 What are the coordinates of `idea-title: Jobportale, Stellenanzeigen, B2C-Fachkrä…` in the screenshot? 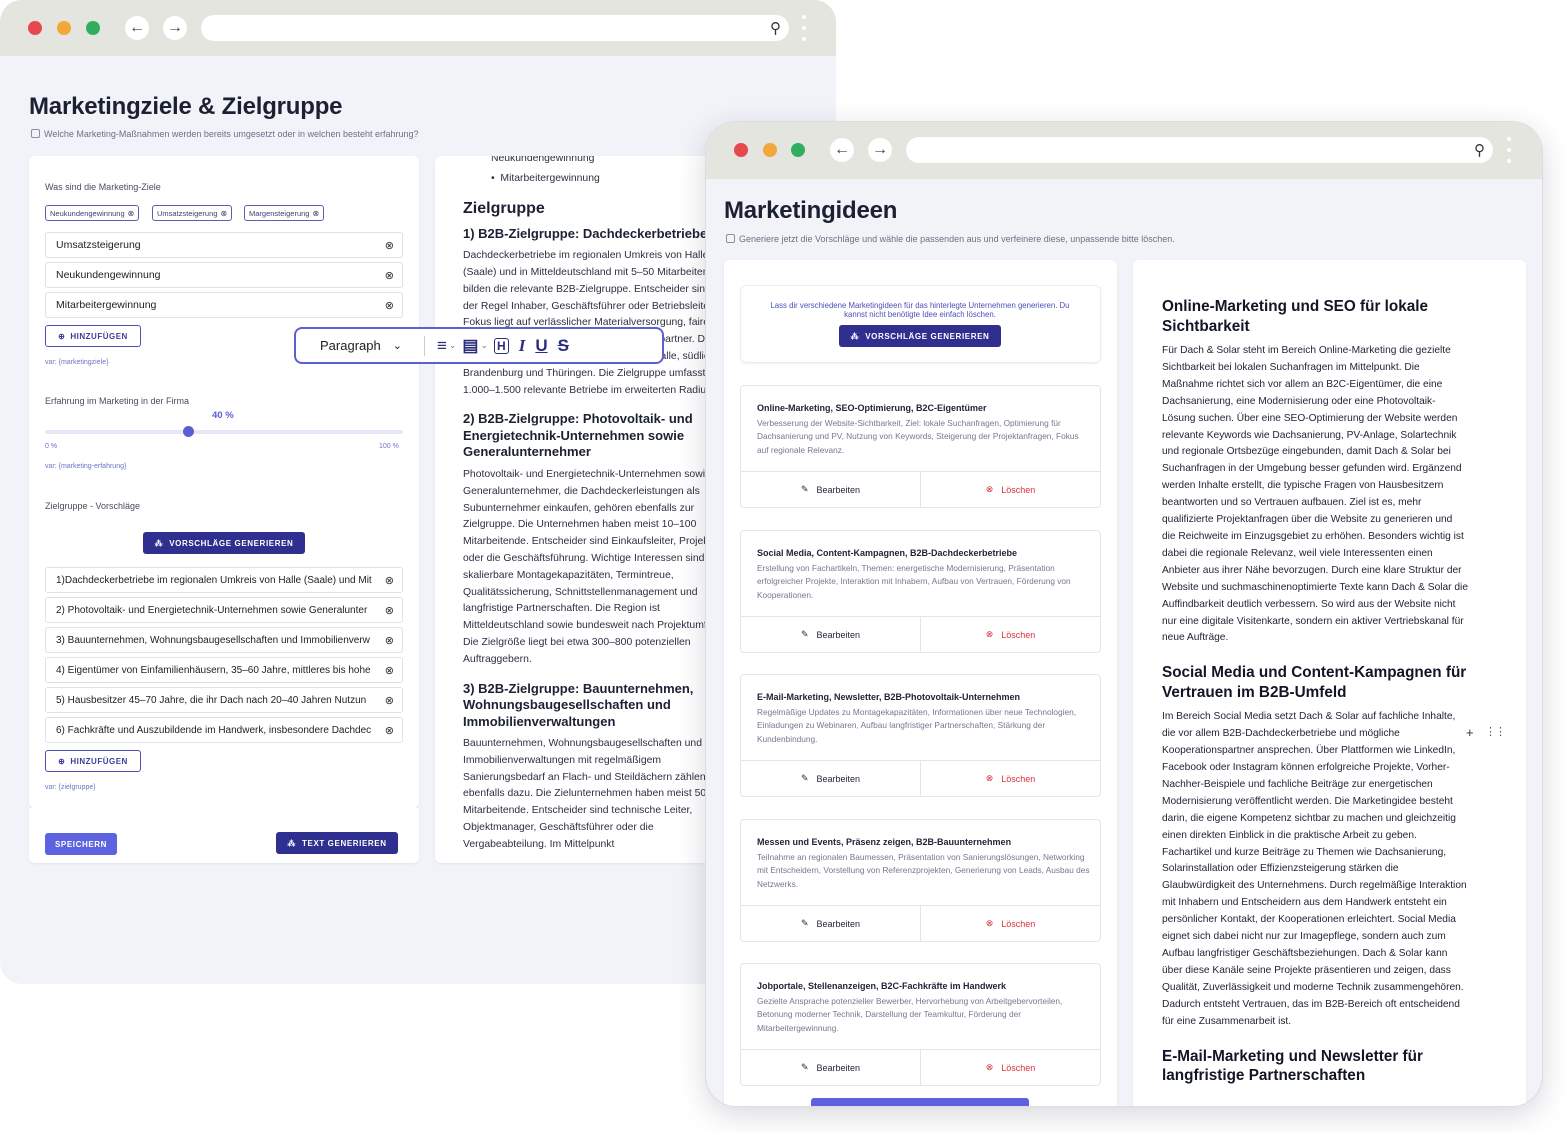 It's located at (882, 986).